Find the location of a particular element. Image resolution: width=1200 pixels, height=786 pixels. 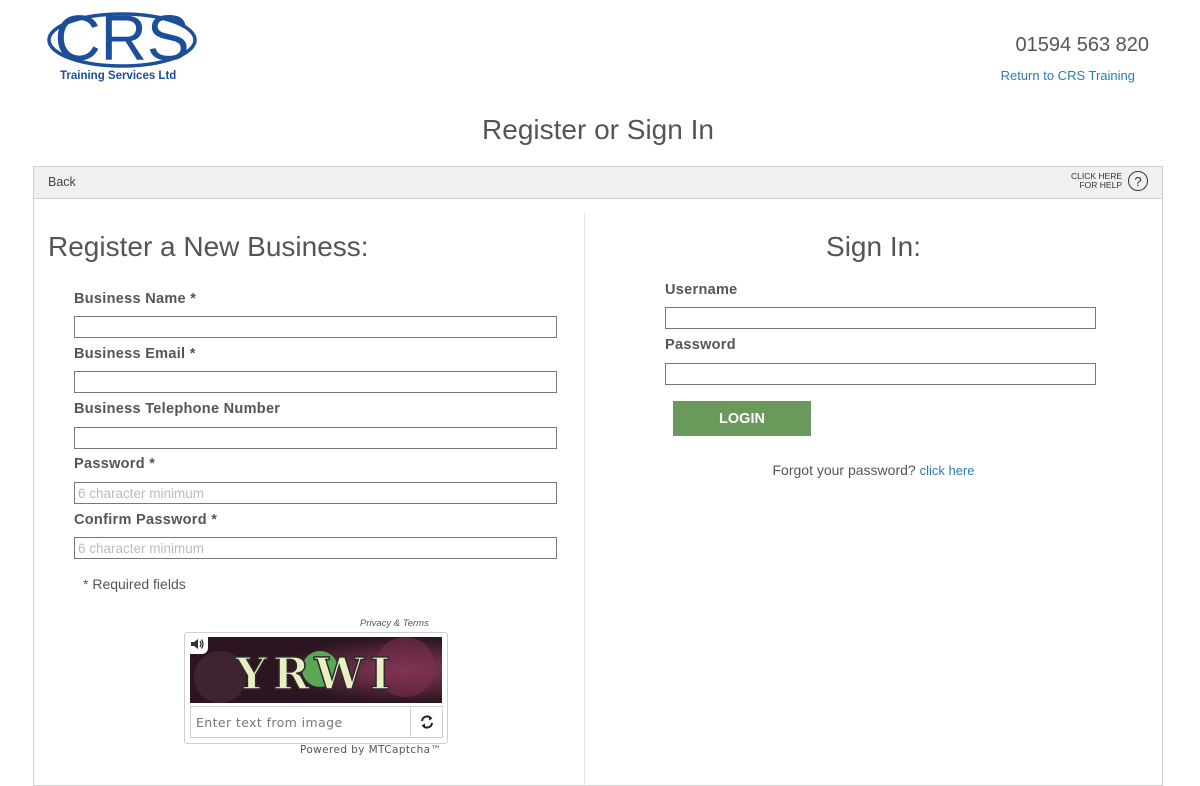

business-email-label: Business Email * is located at coordinates (135, 354).